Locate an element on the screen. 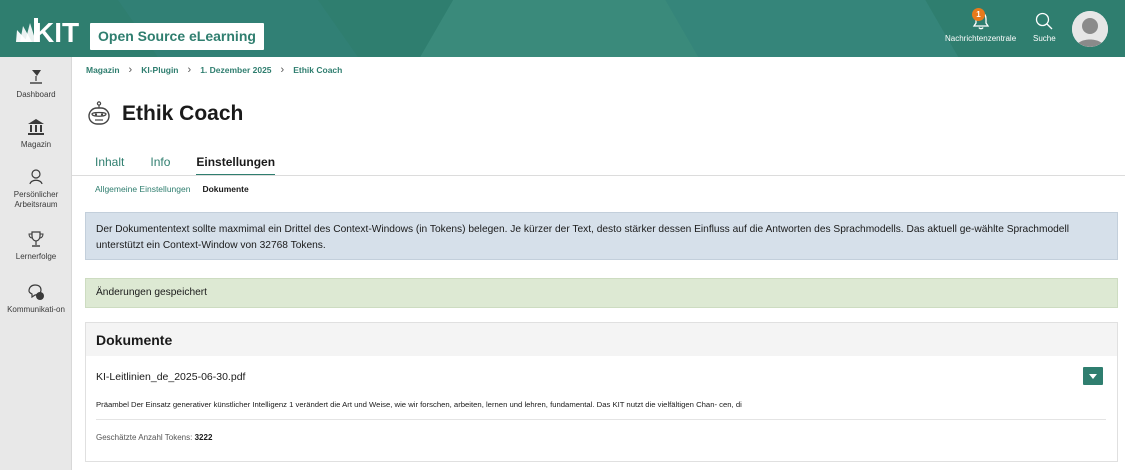  app-title: Open Source eLearning is located at coordinates (177, 36).